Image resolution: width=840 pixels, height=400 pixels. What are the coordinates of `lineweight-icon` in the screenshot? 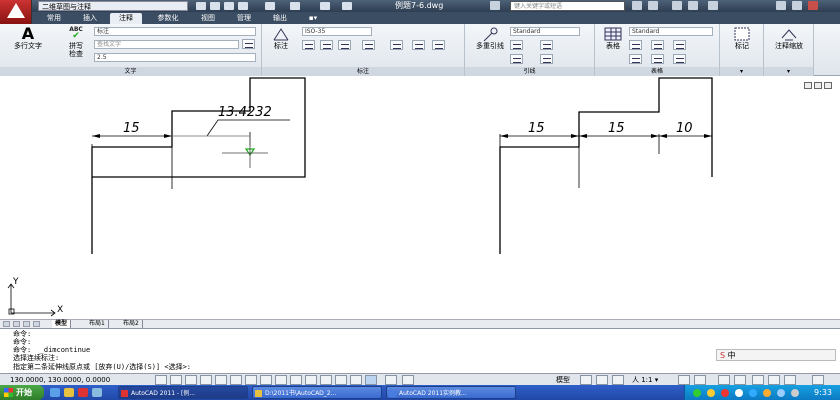 It's located at (296, 380).